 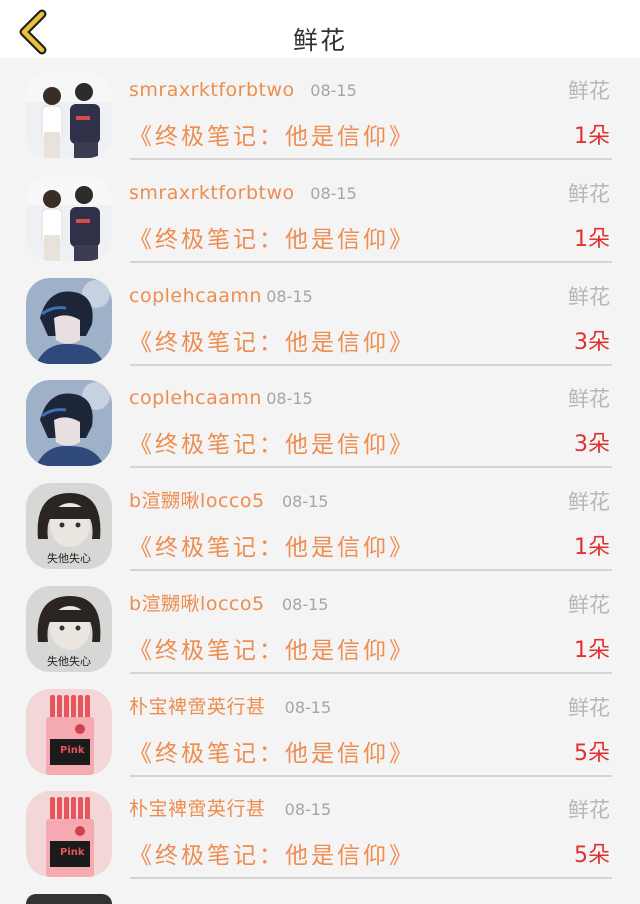 What do you see at coordinates (319, 40) in the screenshot?
I see `page-title: 鲜花` at bounding box center [319, 40].